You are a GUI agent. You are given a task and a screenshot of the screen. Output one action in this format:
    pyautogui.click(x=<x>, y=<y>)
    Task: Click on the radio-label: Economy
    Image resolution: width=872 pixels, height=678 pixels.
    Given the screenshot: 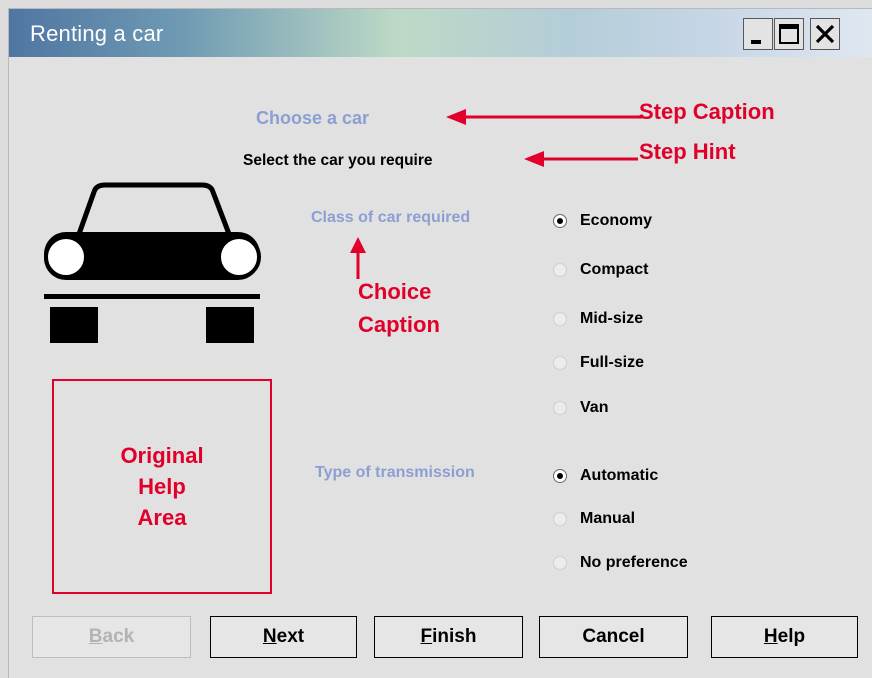 What is the action you would take?
    pyautogui.click(x=616, y=221)
    